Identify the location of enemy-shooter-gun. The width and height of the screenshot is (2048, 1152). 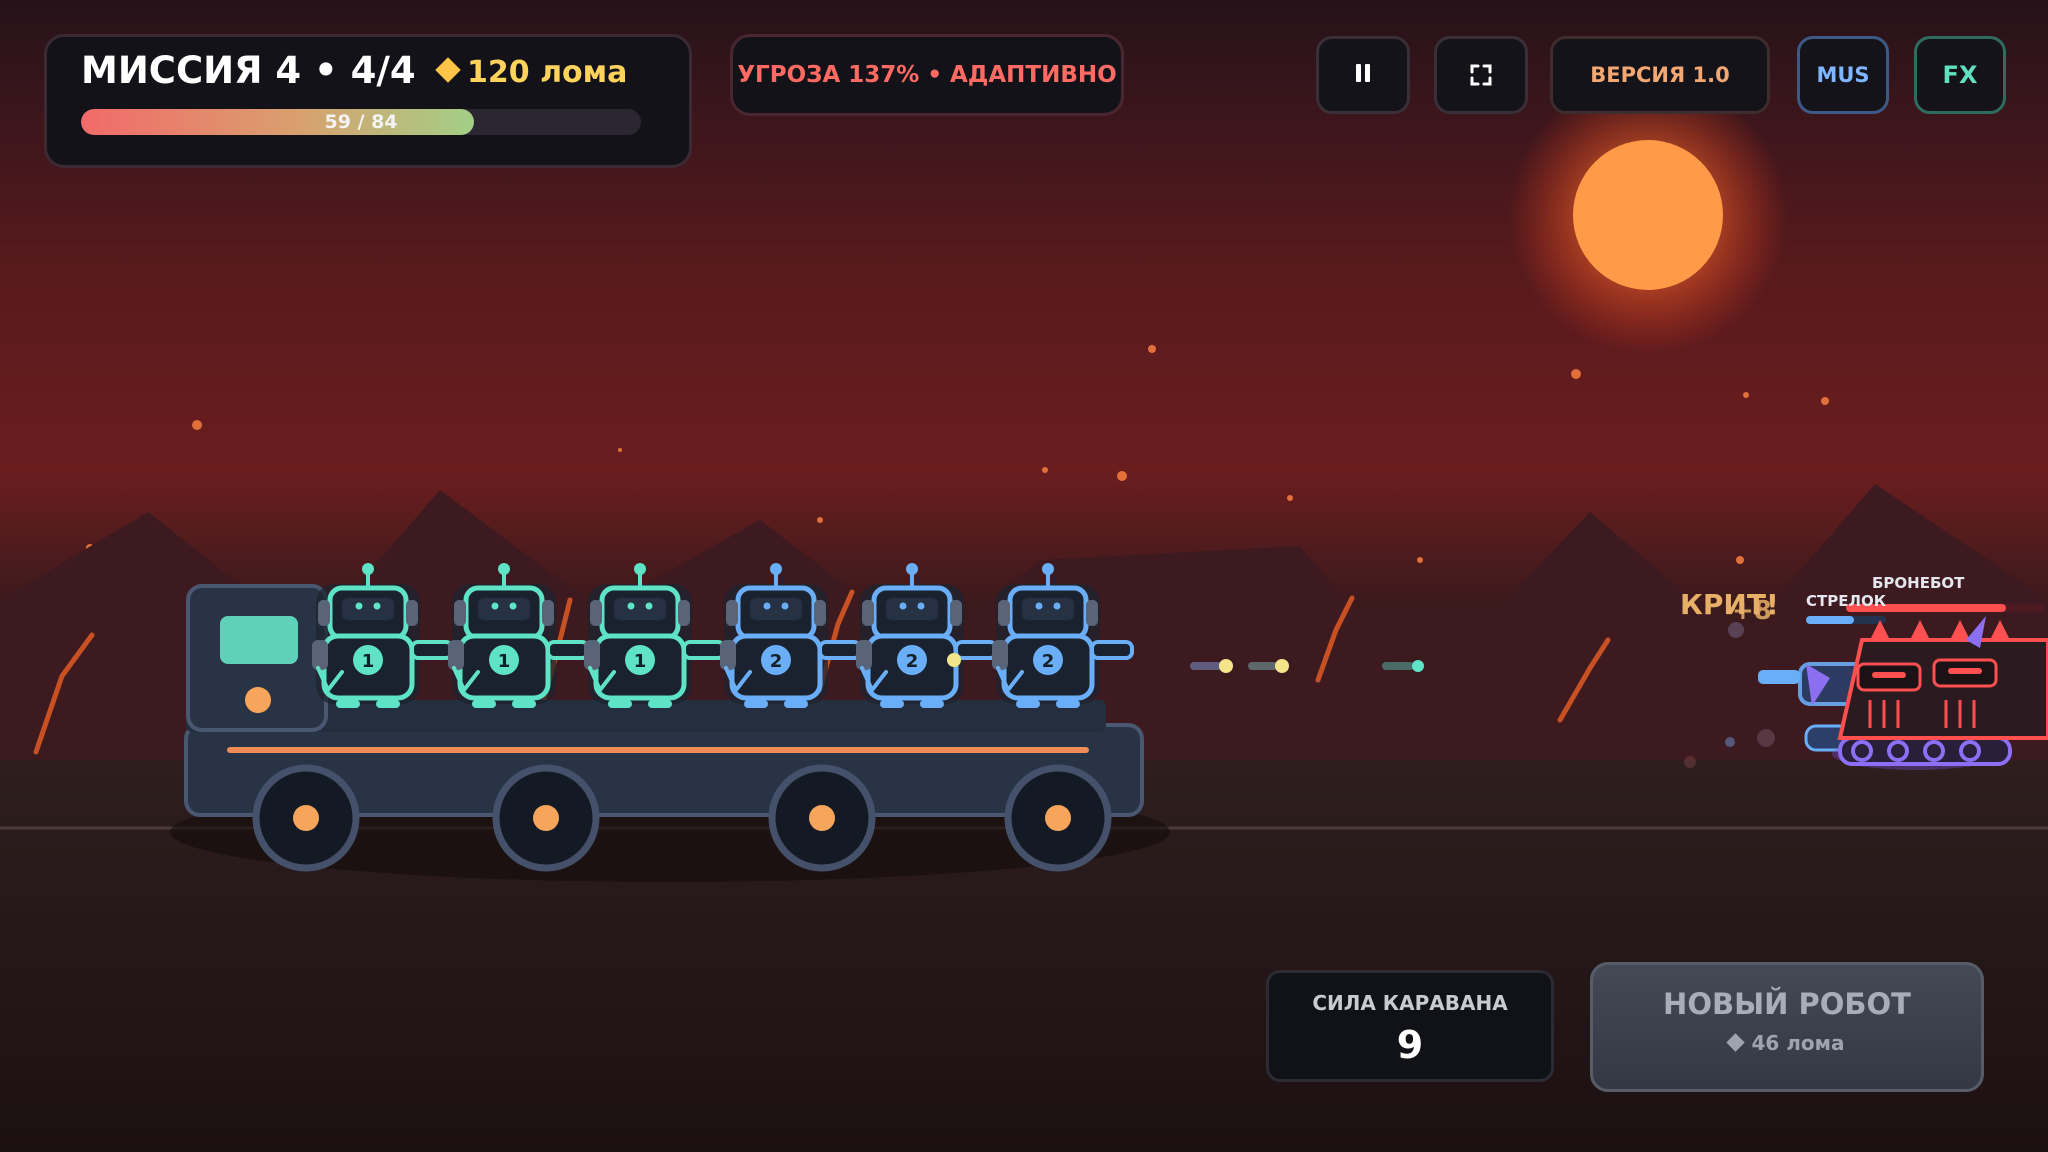
(1779, 677).